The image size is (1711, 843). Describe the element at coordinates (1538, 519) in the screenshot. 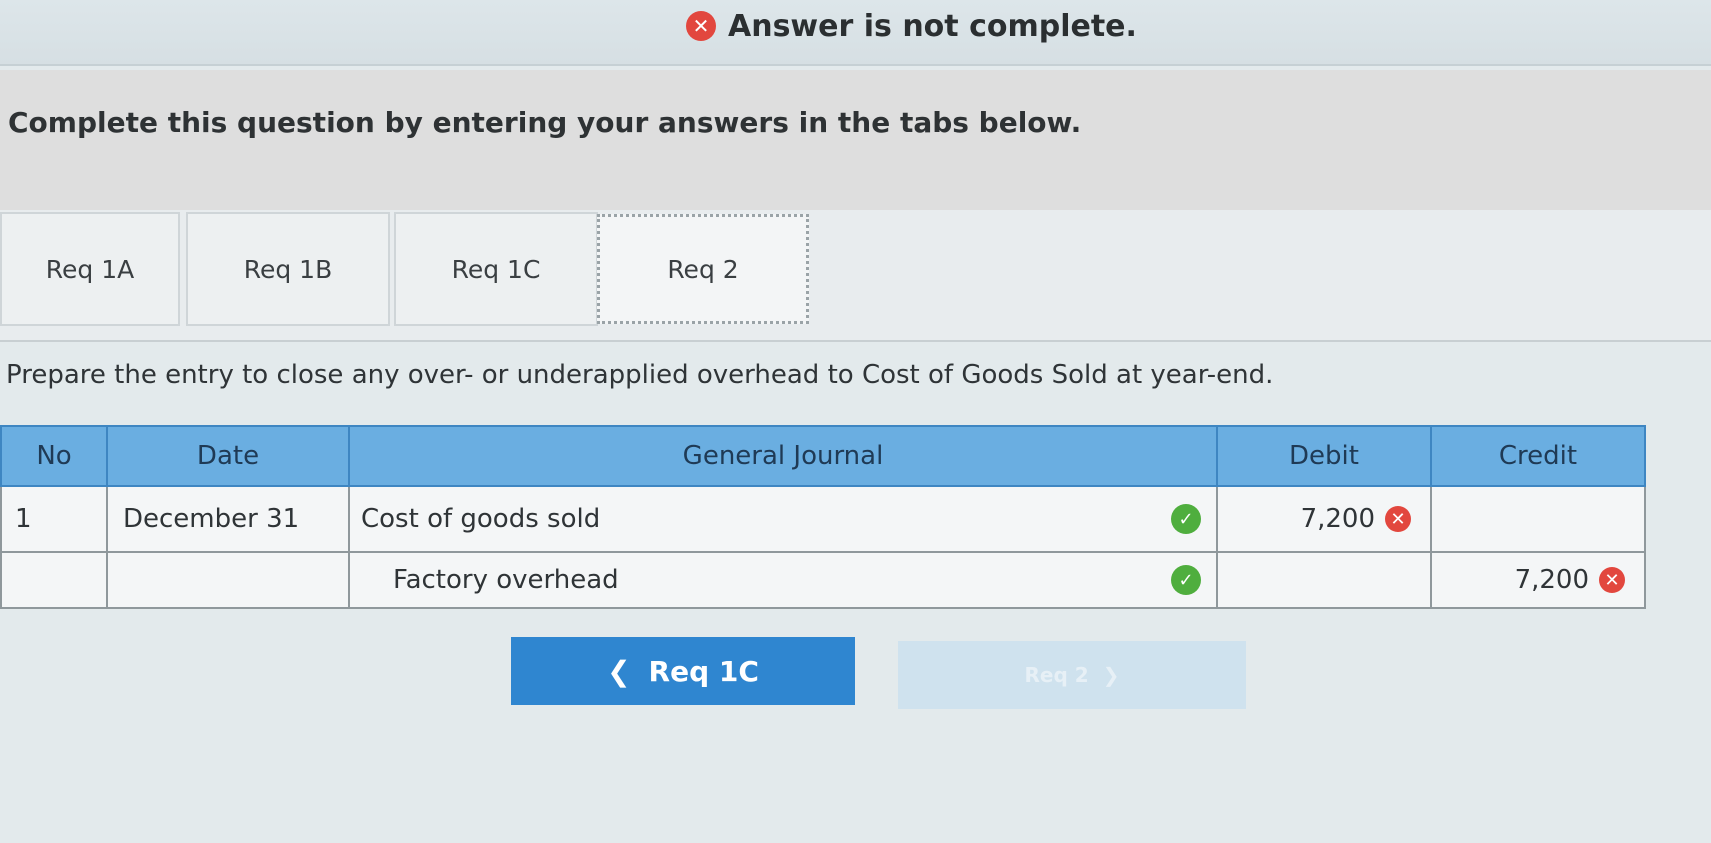

I see `credit-cell` at that location.